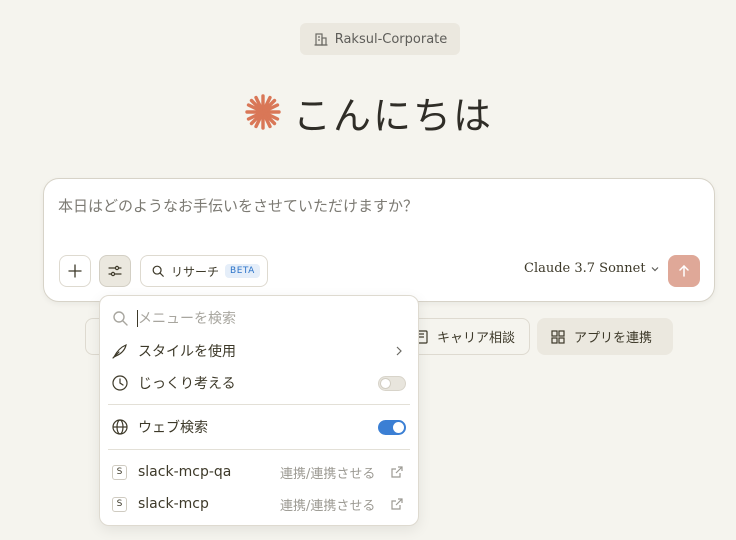  Describe the element at coordinates (185, 472) in the screenshot. I see `integration-name: slack-mcp-qa` at that location.